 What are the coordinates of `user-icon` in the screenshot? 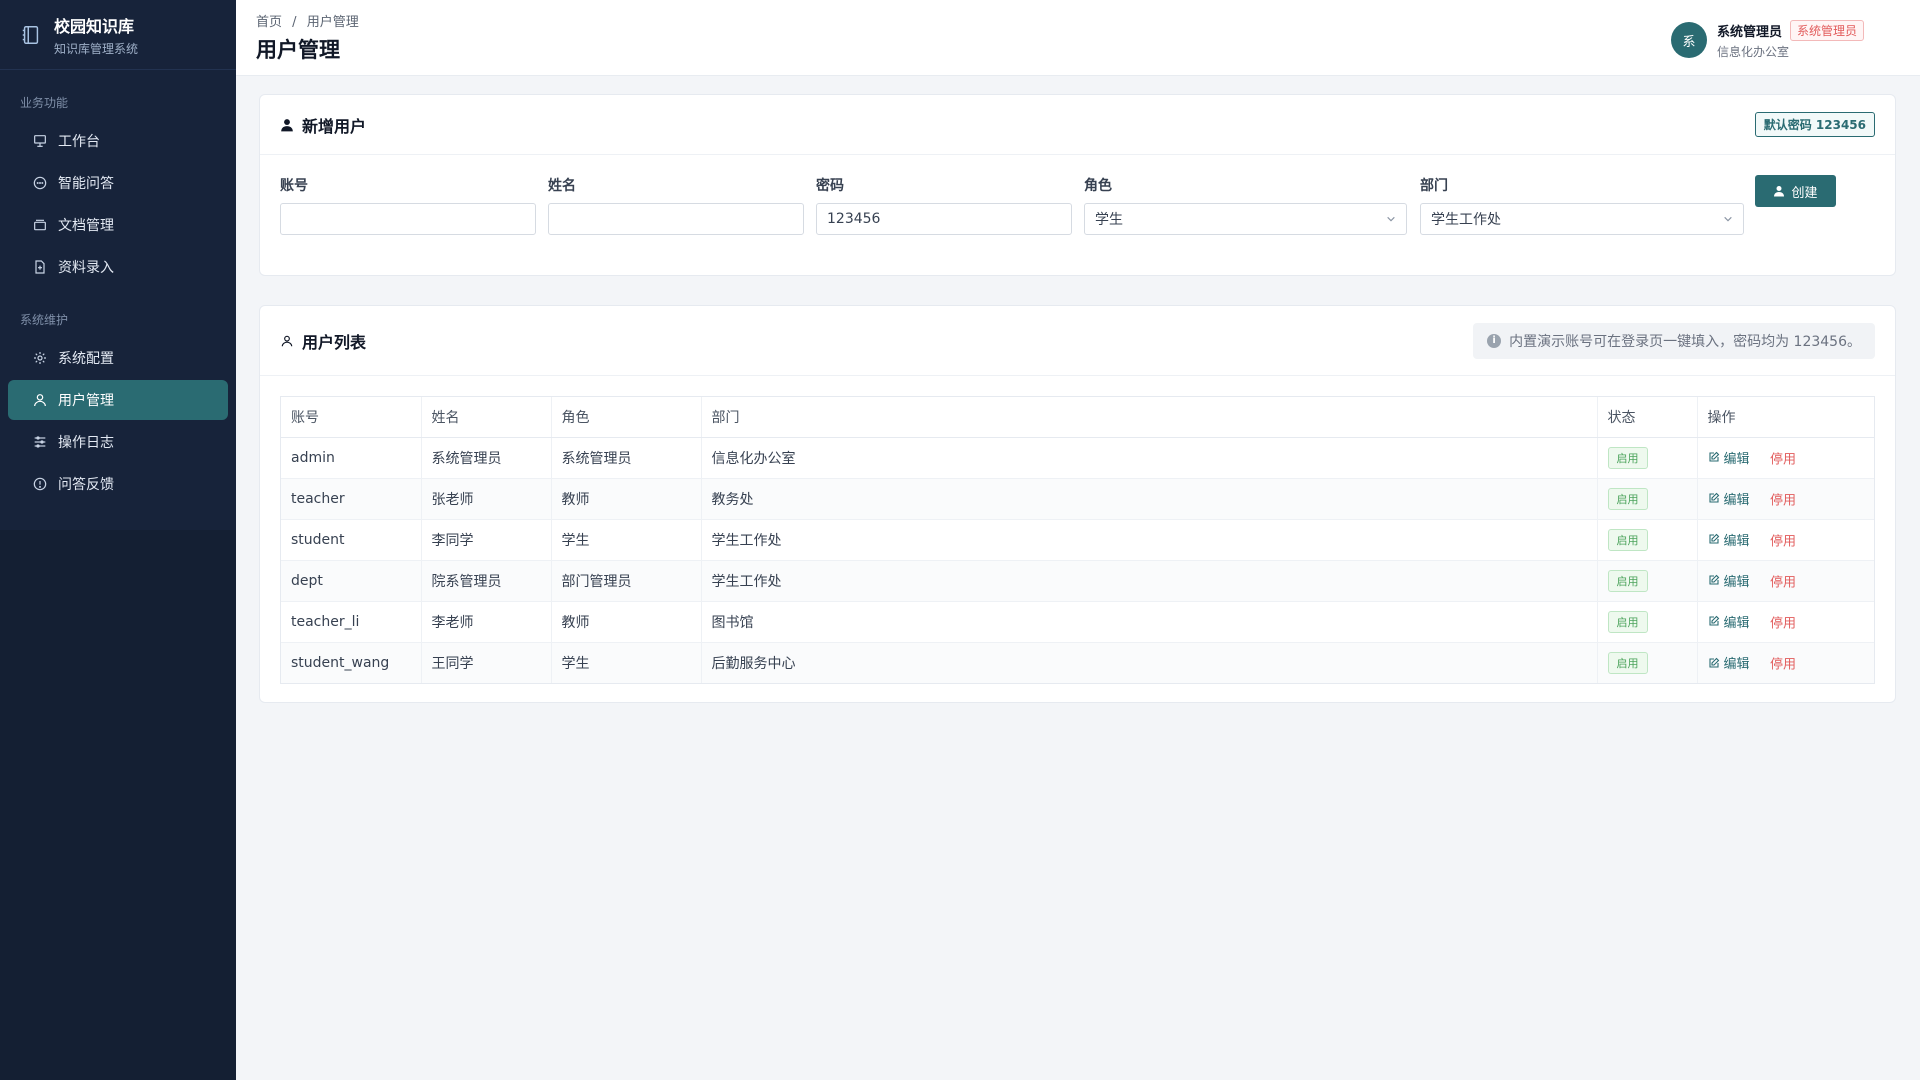 It's located at (287, 340).